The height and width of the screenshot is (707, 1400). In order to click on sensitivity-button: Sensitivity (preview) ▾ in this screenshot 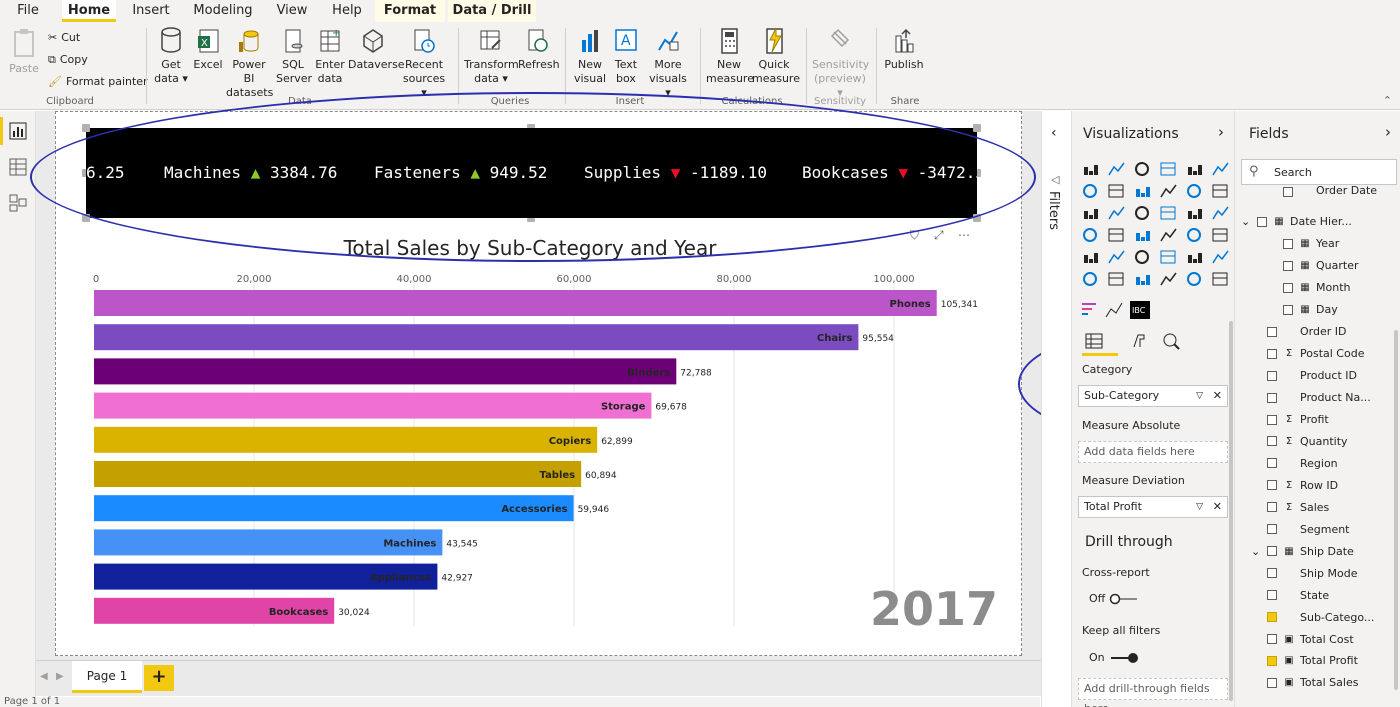, I will do `click(840, 63)`.